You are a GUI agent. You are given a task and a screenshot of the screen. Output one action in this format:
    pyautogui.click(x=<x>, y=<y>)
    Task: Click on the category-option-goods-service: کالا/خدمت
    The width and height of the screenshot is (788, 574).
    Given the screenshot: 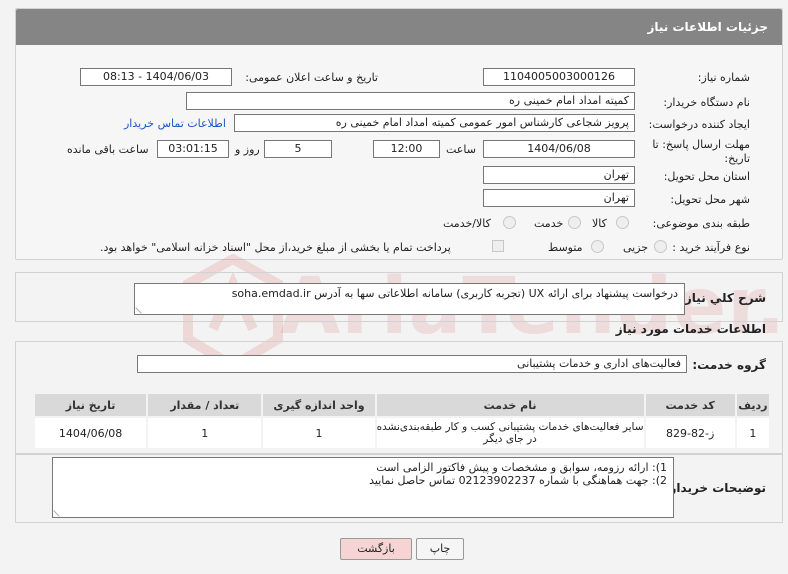 What is the action you would take?
    pyautogui.click(x=467, y=223)
    